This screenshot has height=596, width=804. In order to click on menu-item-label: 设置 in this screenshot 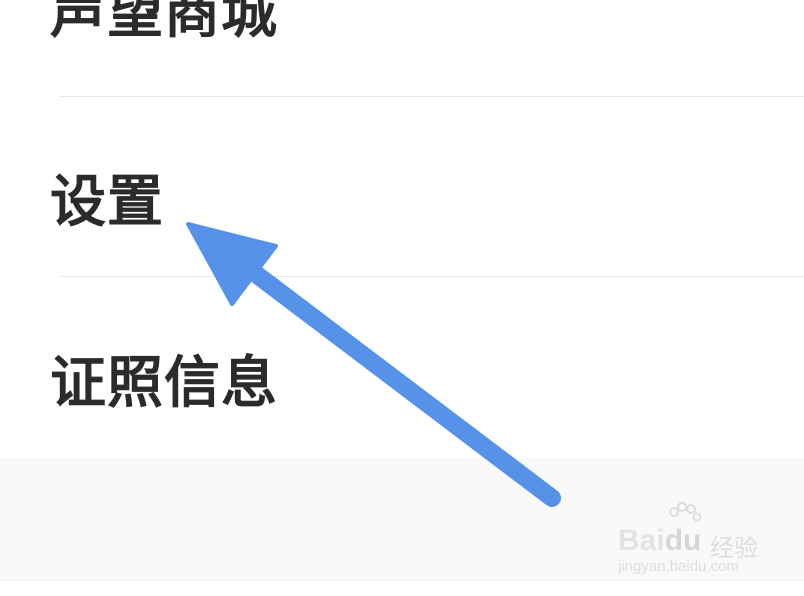, I will do `click(107, 202)`.